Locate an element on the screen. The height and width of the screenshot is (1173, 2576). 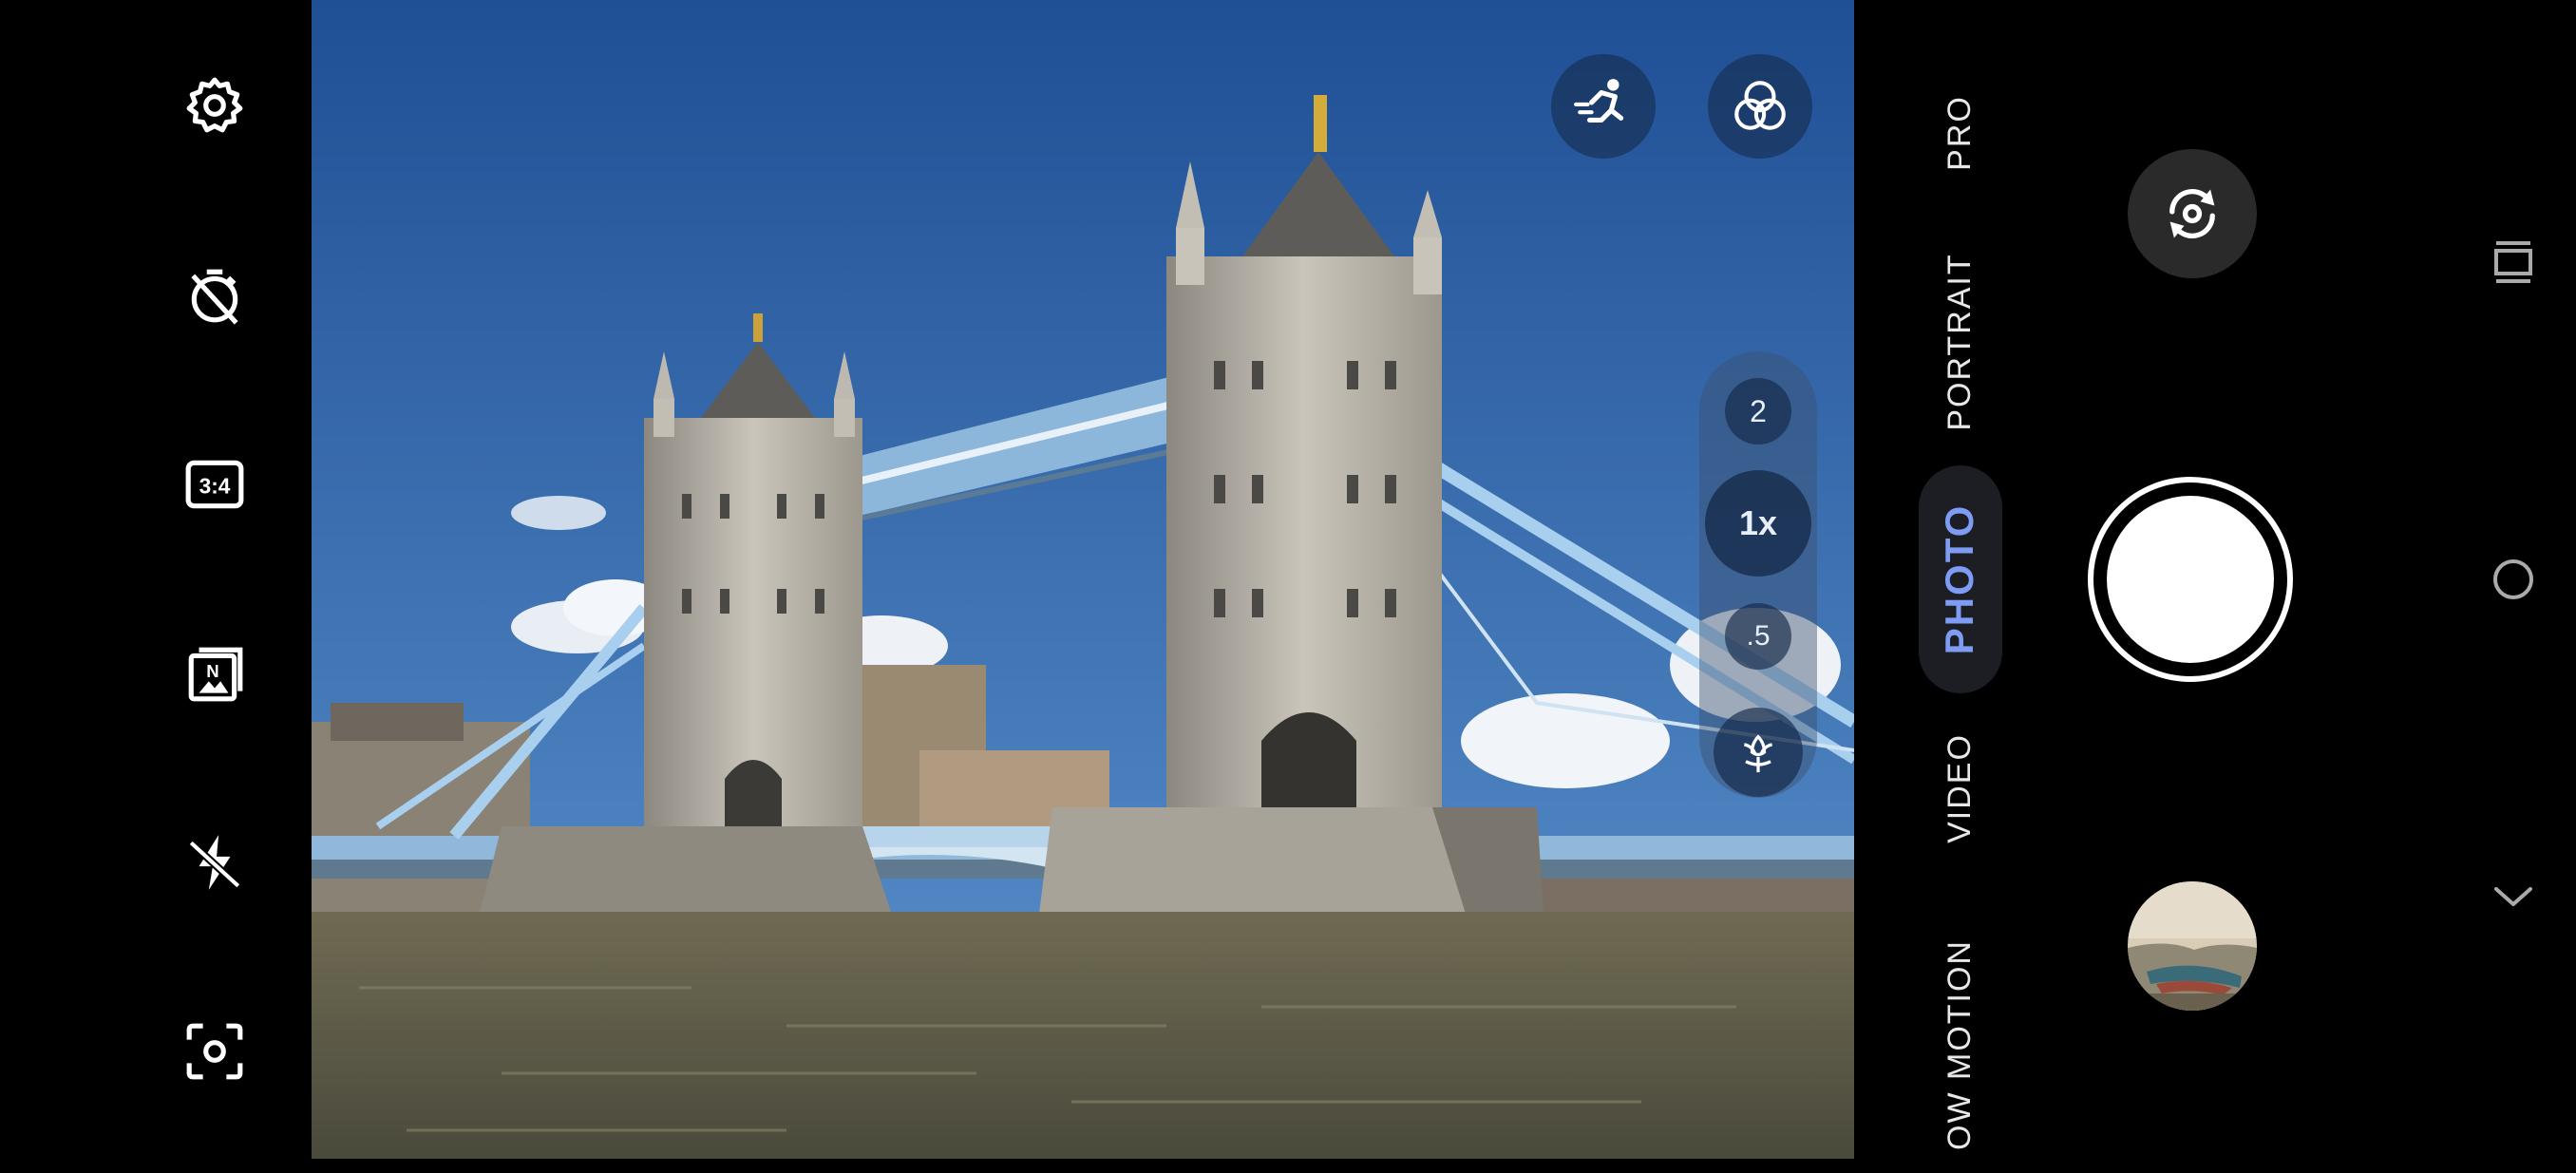
mode-video: VIDEO is located at coordinates (1960, 788).